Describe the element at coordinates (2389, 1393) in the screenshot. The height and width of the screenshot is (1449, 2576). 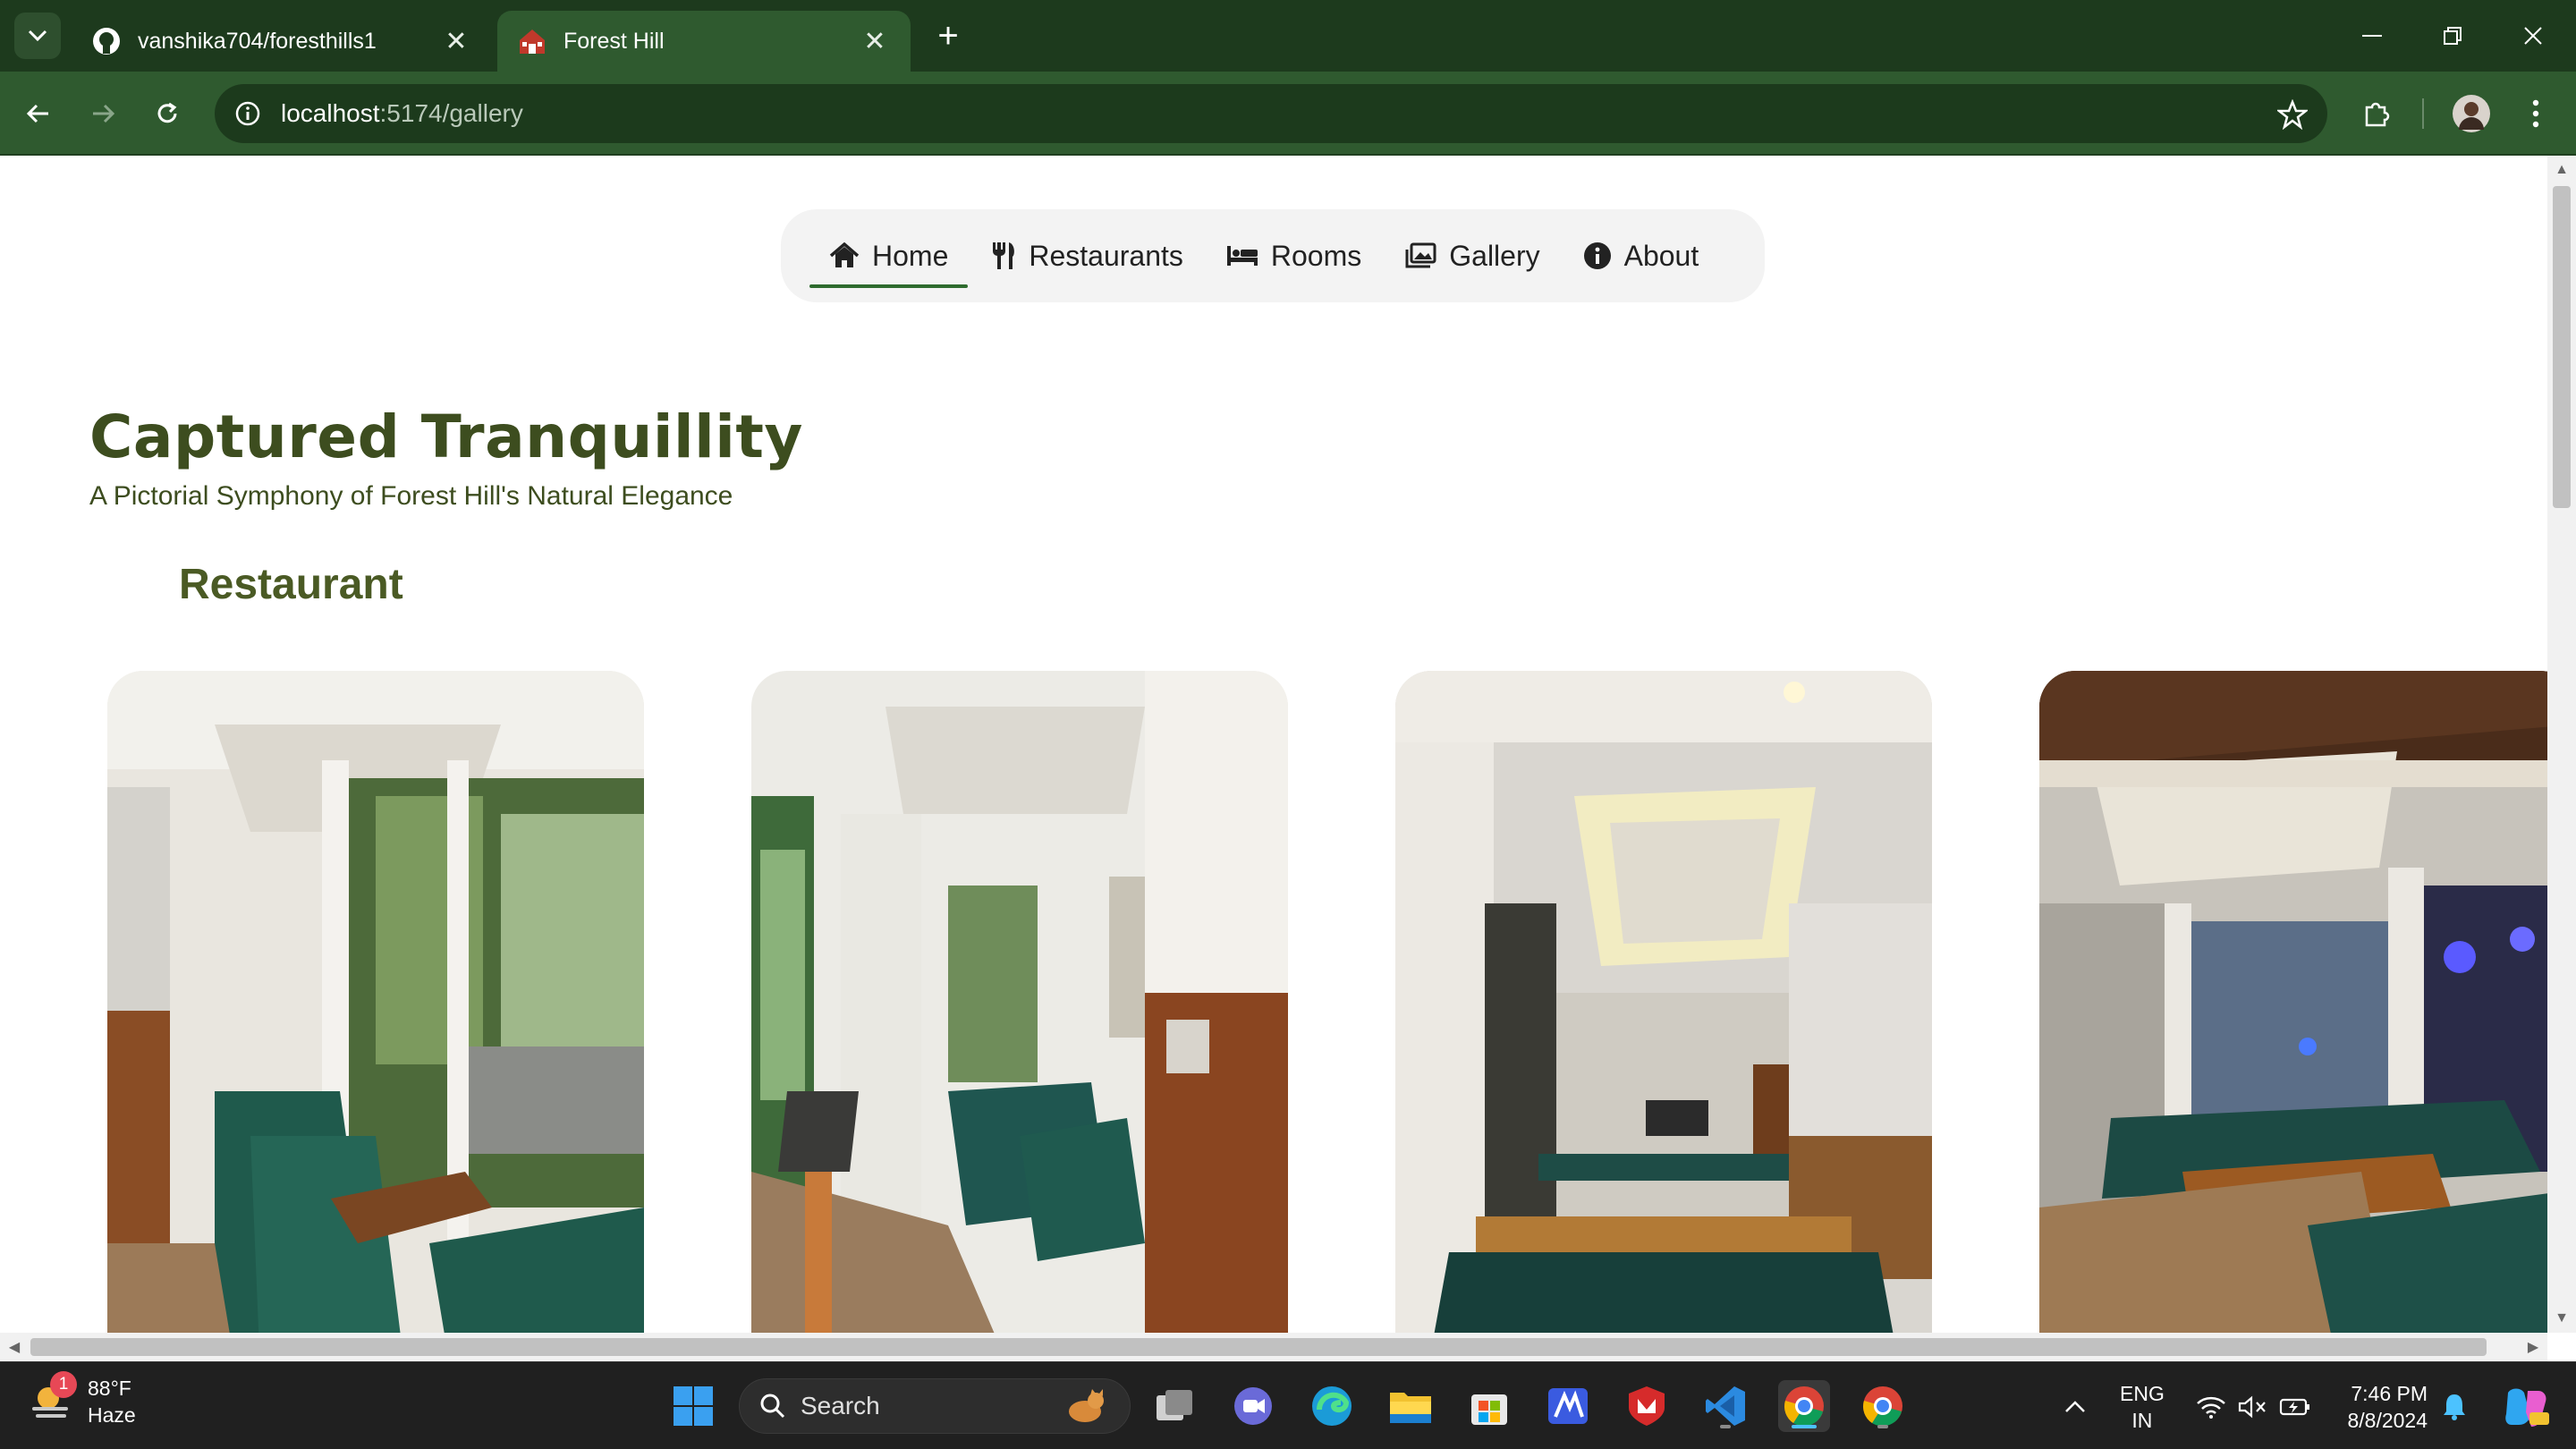
I see `clock-time: 7:46 PM` at that location.